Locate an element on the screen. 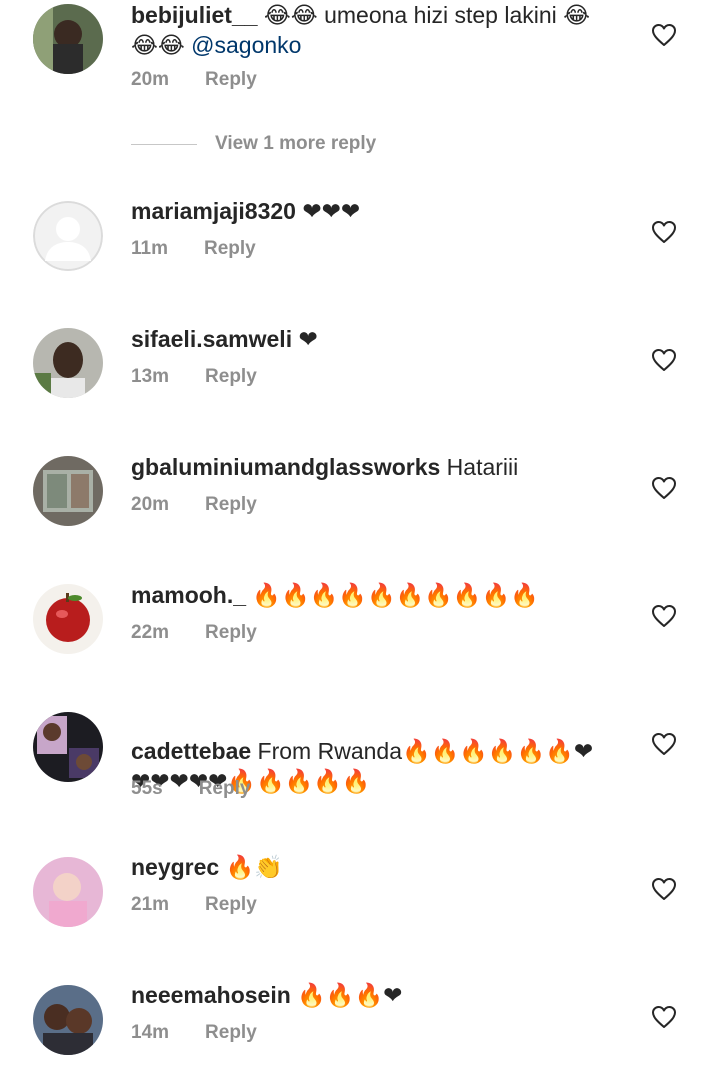 The width and height of the screenshot is (720, 1073). comment-time: 55s is located at coordinates (147, 788).